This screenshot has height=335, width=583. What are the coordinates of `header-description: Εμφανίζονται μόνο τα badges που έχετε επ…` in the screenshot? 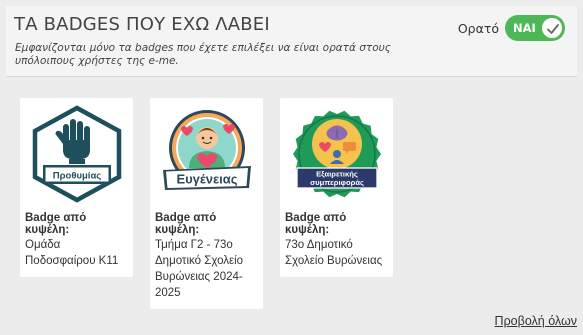 It's located at (203, 54).